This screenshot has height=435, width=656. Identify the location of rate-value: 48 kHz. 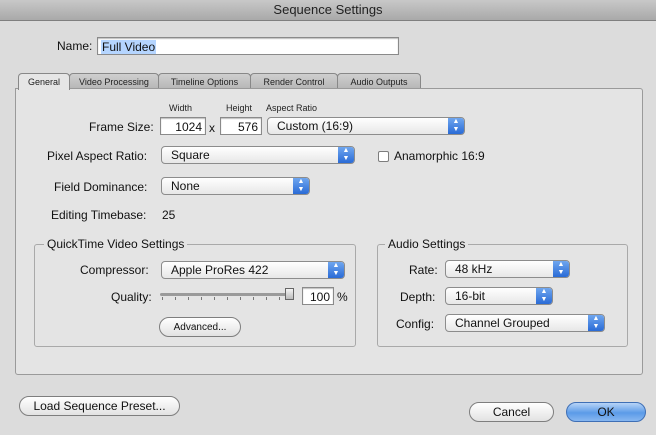
(474, 269).